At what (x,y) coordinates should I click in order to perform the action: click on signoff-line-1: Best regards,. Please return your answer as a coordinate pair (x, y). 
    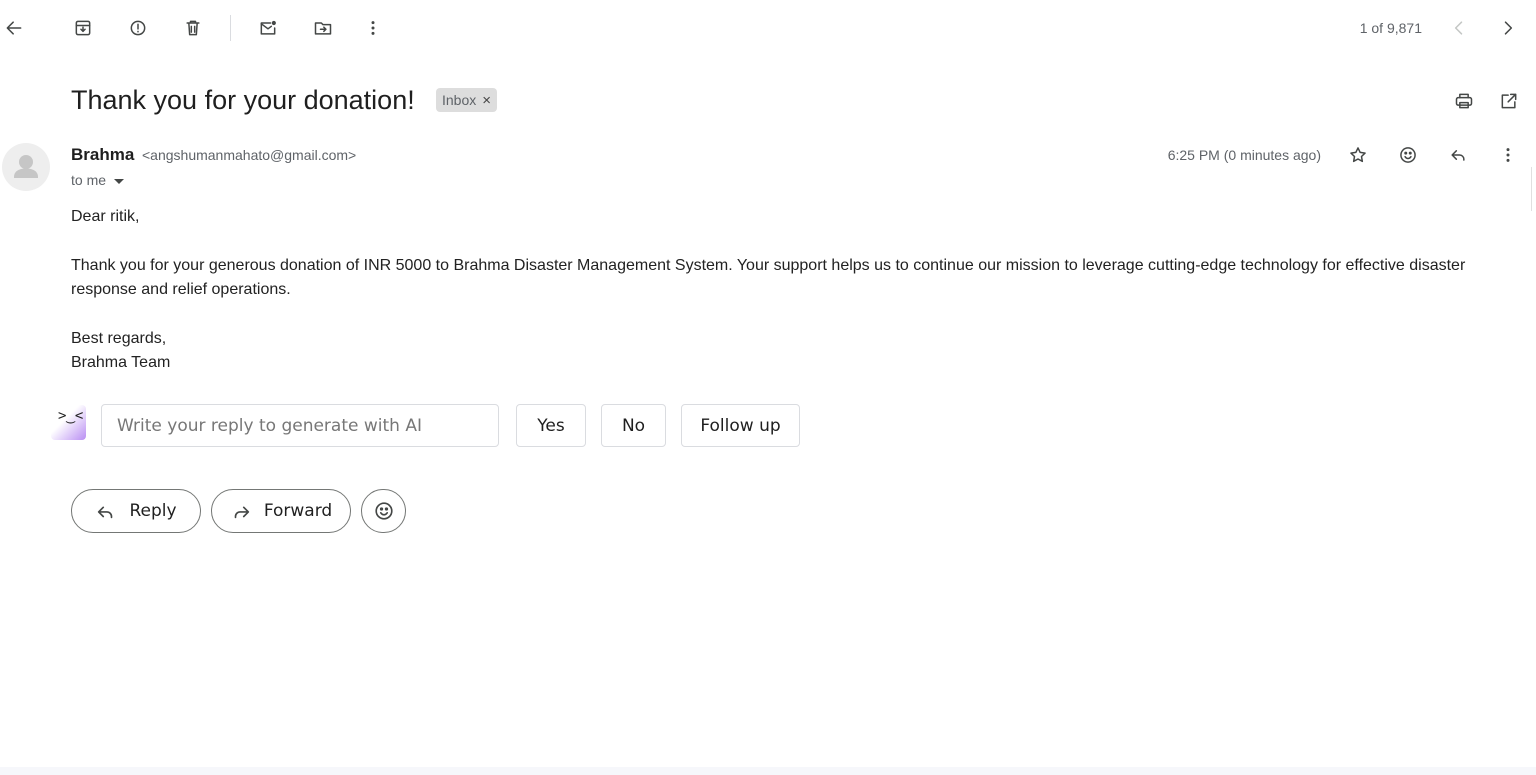
    Looking at the image, I should click on (119, 338).